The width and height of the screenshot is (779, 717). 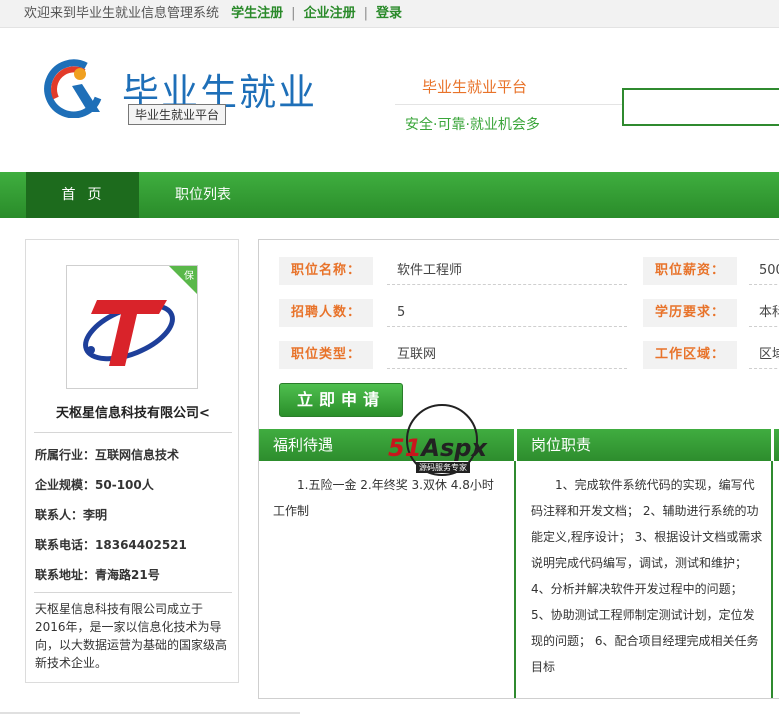 What do you see at coordinates (65, 575) in the screenshot?
I see `address-label: 联系地址：` at bounding box center [65, 575].